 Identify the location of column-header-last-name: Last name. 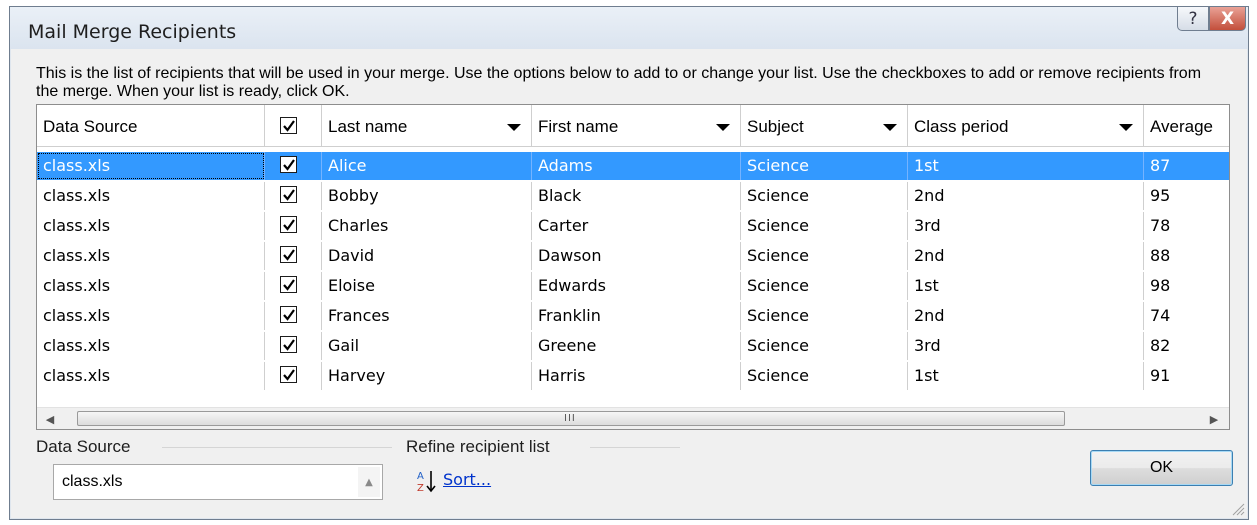
(427, 126).